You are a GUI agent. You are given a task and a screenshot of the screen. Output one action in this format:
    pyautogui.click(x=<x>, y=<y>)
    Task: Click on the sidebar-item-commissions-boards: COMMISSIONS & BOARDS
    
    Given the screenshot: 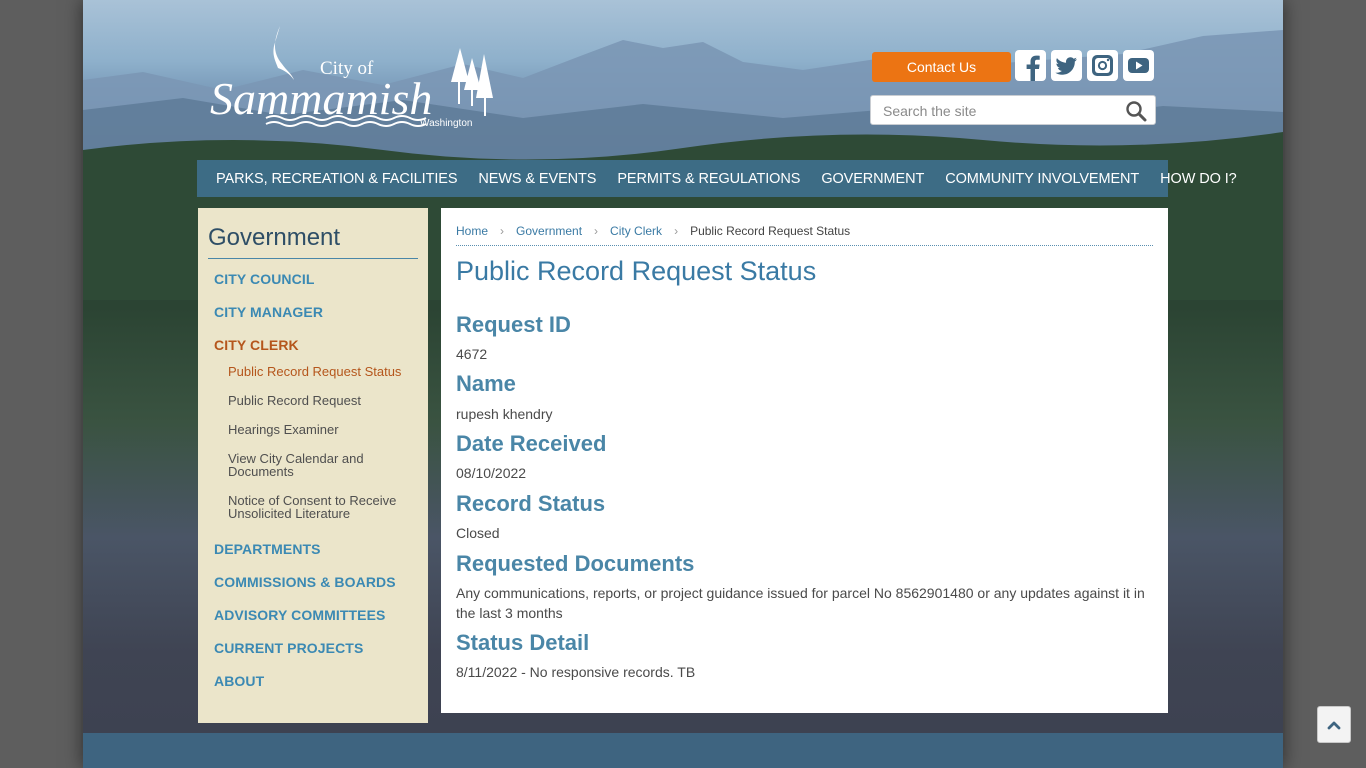 What is the action you would take?
    pyautogui.click(x=305, y=582)
    